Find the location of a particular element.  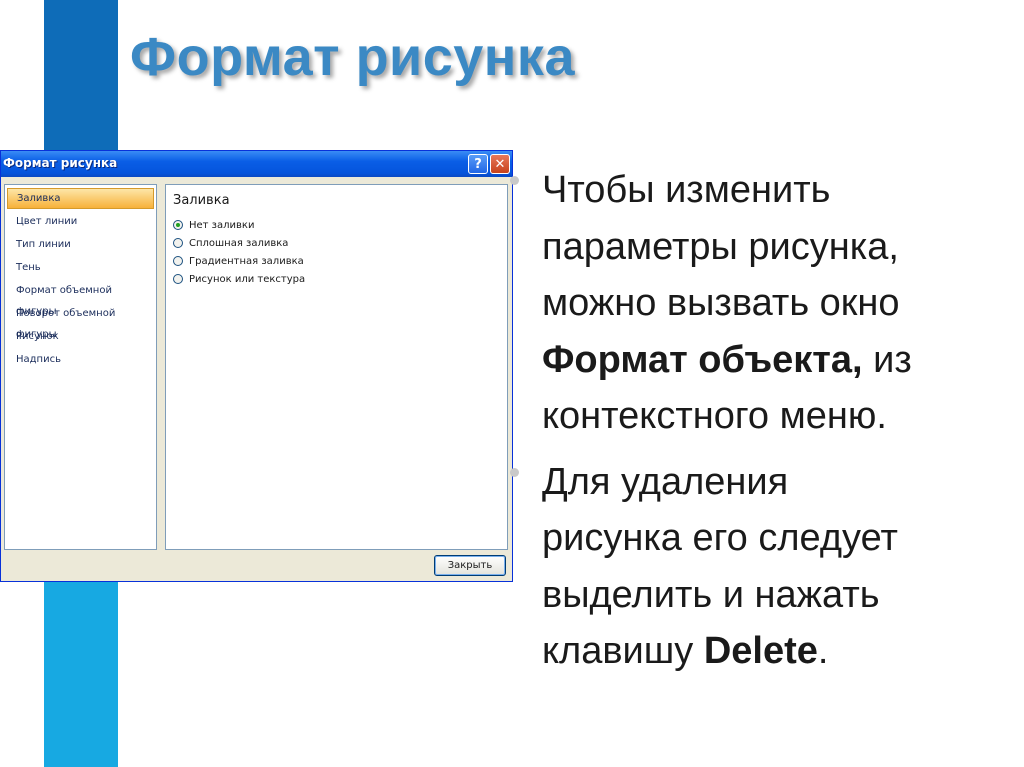

bullet-text: рисунка его следует is located at coordinates (720, 538).